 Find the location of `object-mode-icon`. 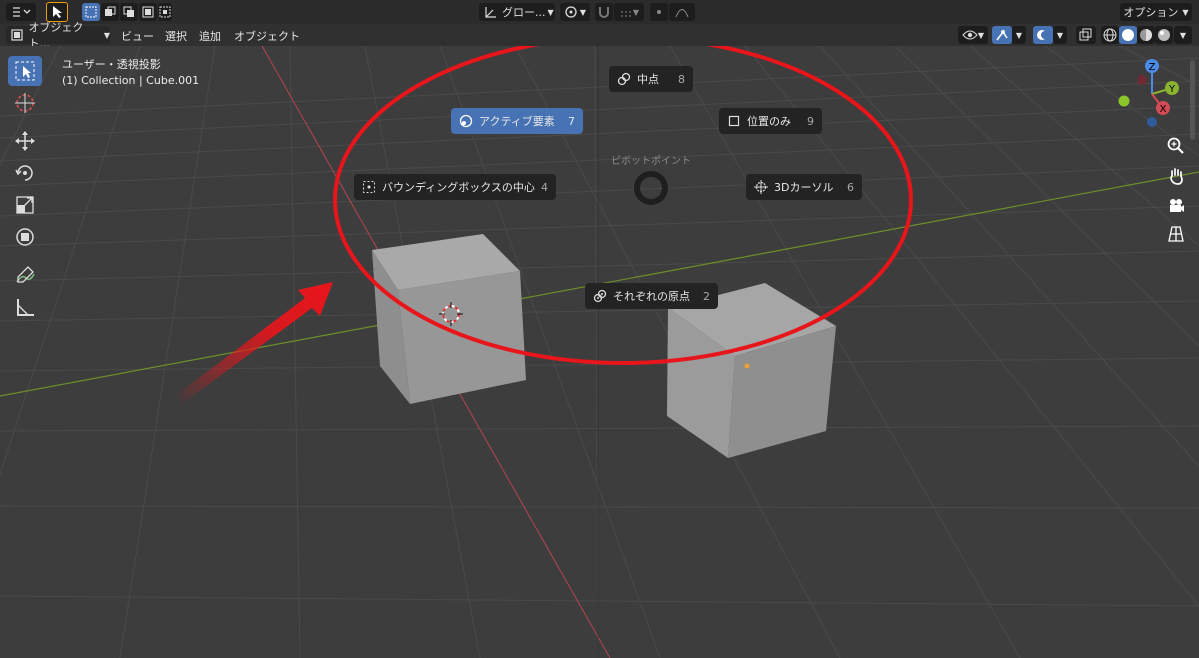

object-mode-icon is located at coordinates (17, 35).